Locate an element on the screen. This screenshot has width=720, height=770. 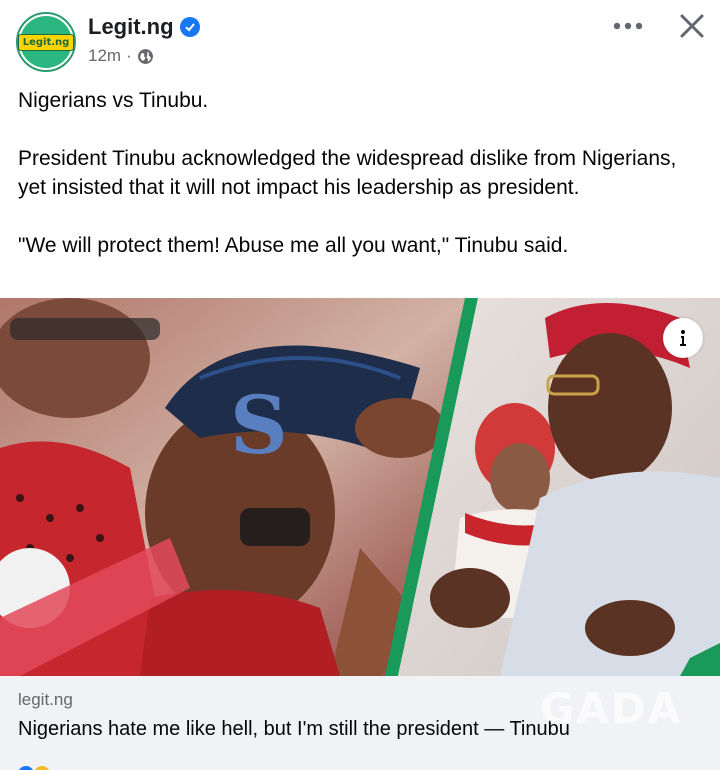
watermark: GADA is located at coordinates (611, 708).